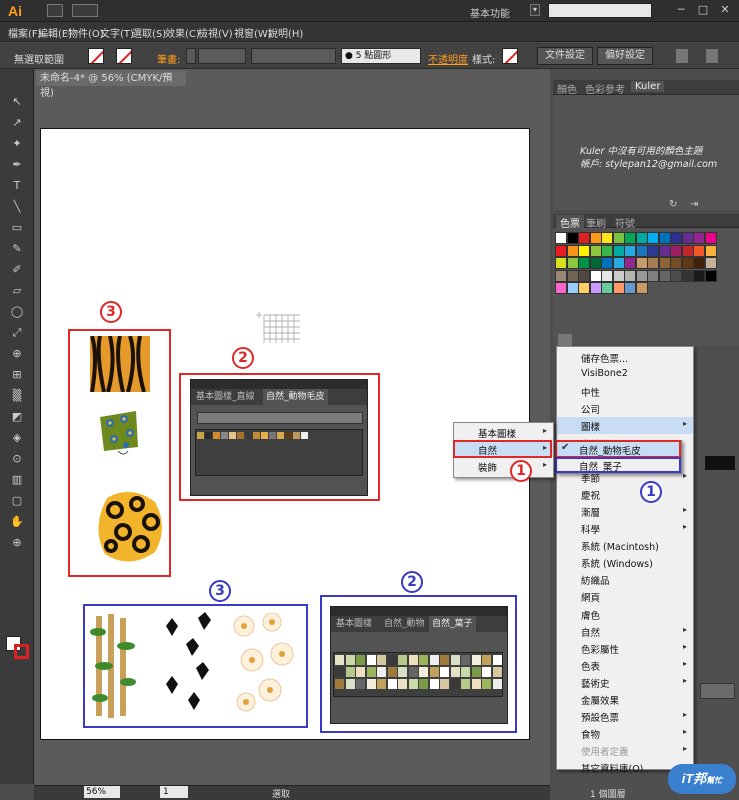 Image resolution: width=739 pixels, height=800 pixels. What do you see at coordinates (17, 417) in the screenshot?
I see `tool-15-icon: ◩` at bounding box center [17, 417].